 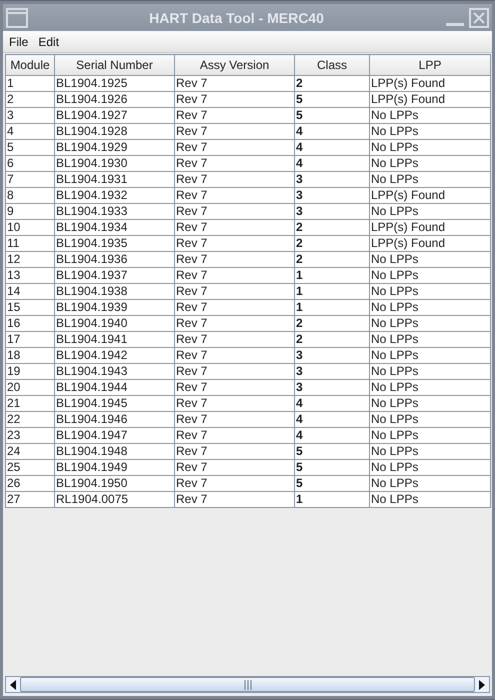 What do you see at coordinates (30, 196) in the screenshot?
I see `table-cell: 8` at bounding box center [30, 196].